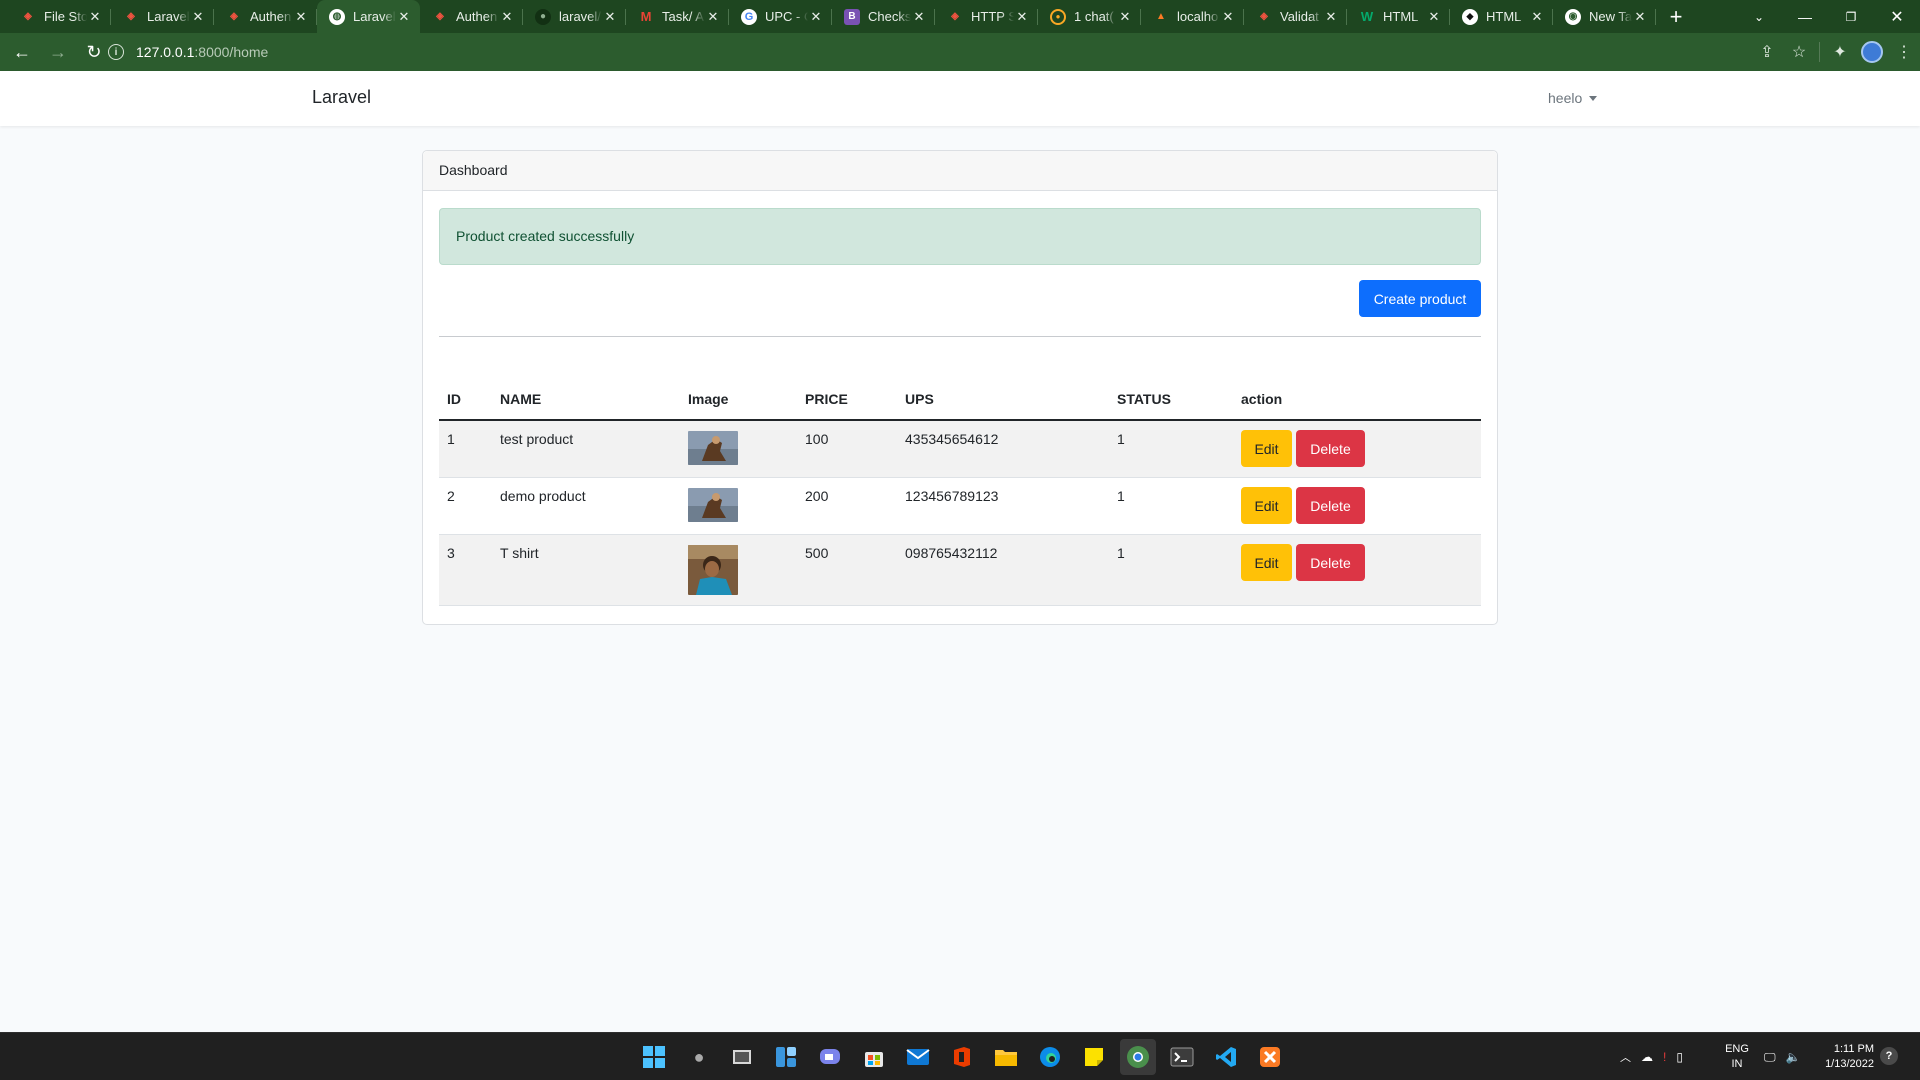 The height and width of the screenshot is (1080, 1920). I want to click on browser-tab: ◈ HTTP S ✕, so click(986, 16).